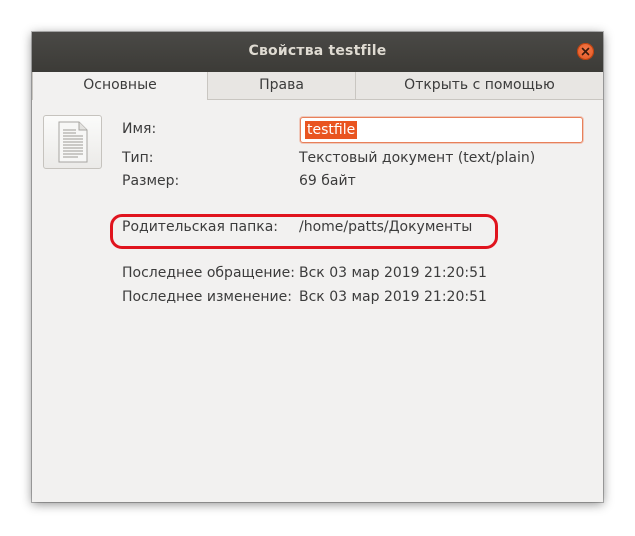 The width and height of the screenshot is (635, 536). What do you see at coordinates (139, 129) in the screenshot?
I see `name-label: Имя:` at bounding box center [139, 129].